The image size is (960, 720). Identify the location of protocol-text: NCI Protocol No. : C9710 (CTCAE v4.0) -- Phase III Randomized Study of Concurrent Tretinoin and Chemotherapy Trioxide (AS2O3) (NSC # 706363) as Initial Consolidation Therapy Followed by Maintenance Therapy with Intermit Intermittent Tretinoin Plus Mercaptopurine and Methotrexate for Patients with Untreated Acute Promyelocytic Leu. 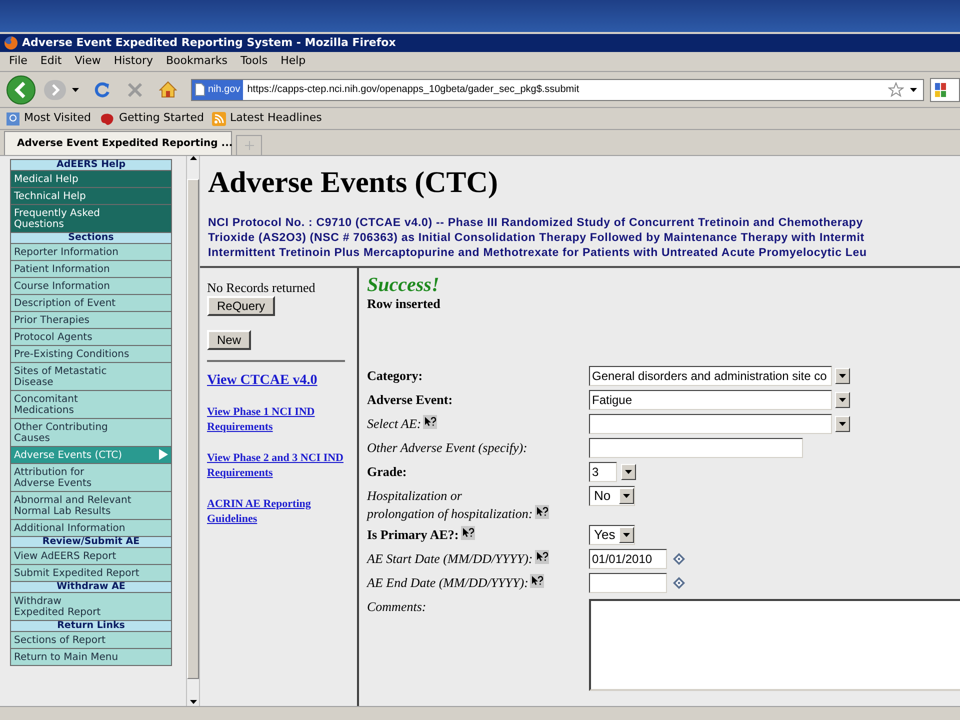
(538, 238).